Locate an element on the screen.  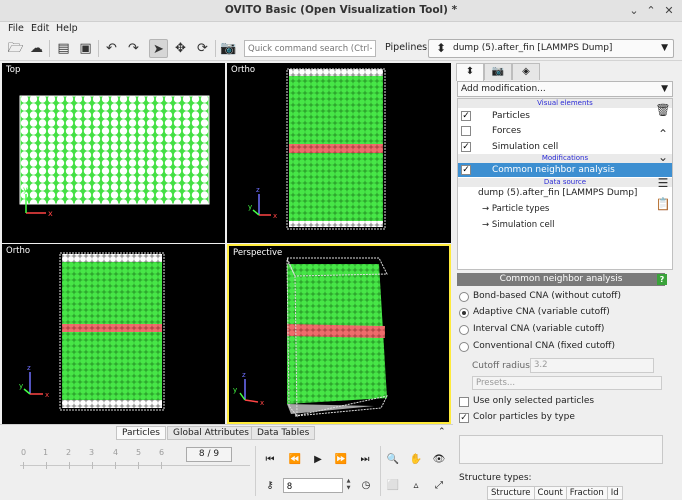
clipboard-icon: 📋 is located at coordinates (663, 205).